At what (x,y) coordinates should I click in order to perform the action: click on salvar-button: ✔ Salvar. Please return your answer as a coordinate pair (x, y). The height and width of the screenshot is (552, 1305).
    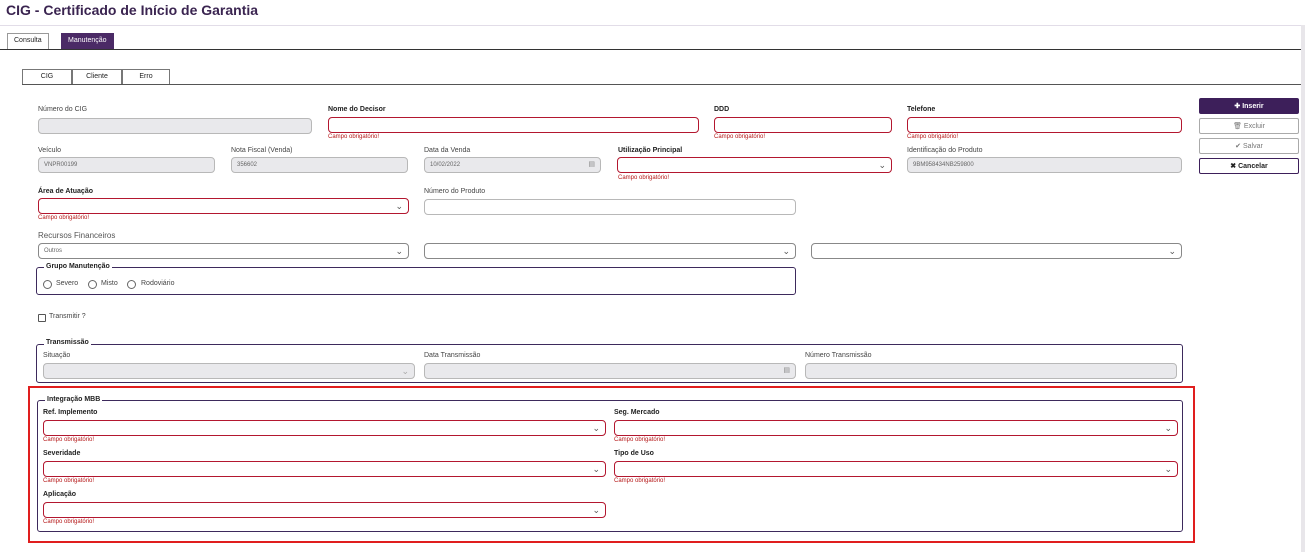
    Looking at the image, I should click on (1249, 146).